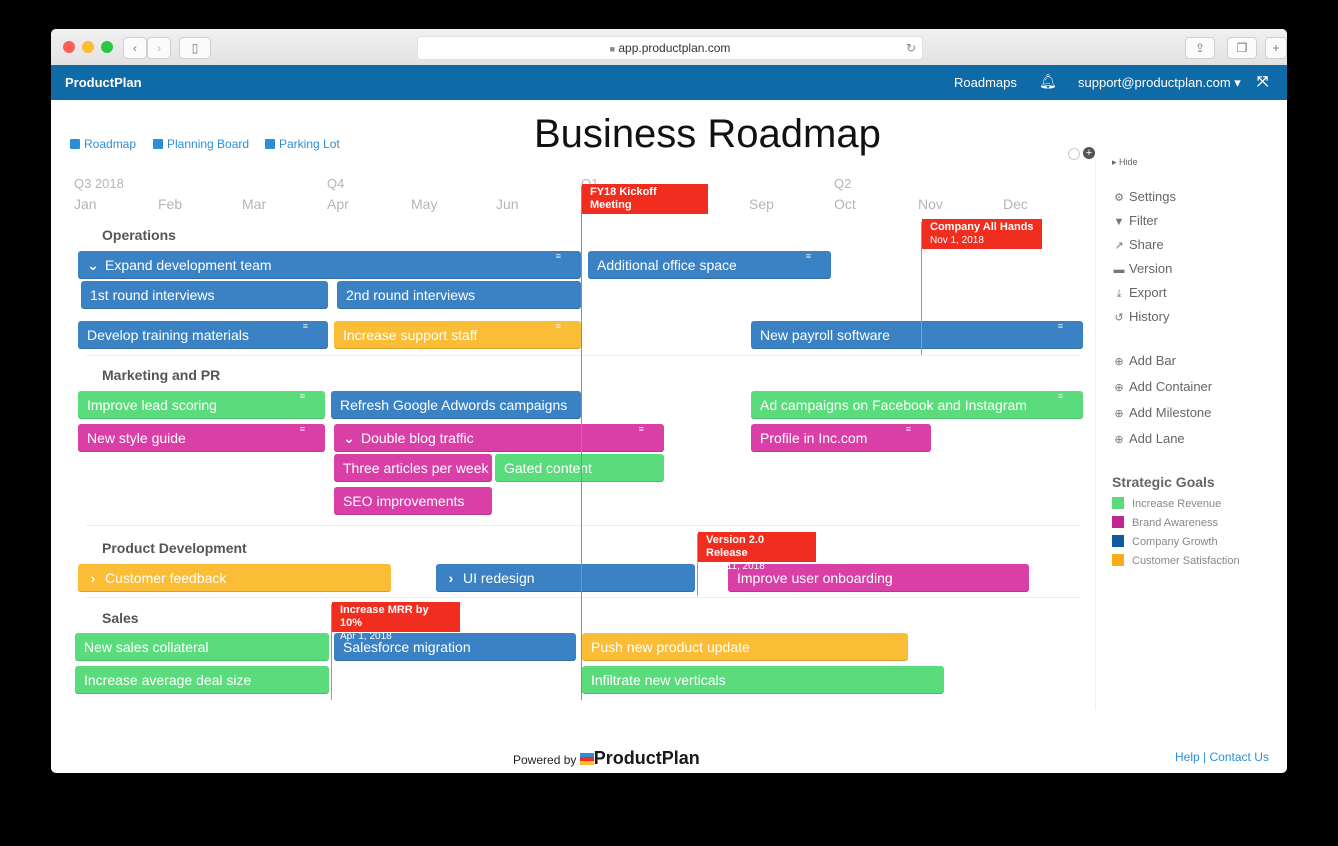 The width and height of the screenshot is (1338, 846). Describe the element at coordinates (202, 680) in the screenshot. I see `bar-increase-average-deal-size: Increase average deal size` at that location.